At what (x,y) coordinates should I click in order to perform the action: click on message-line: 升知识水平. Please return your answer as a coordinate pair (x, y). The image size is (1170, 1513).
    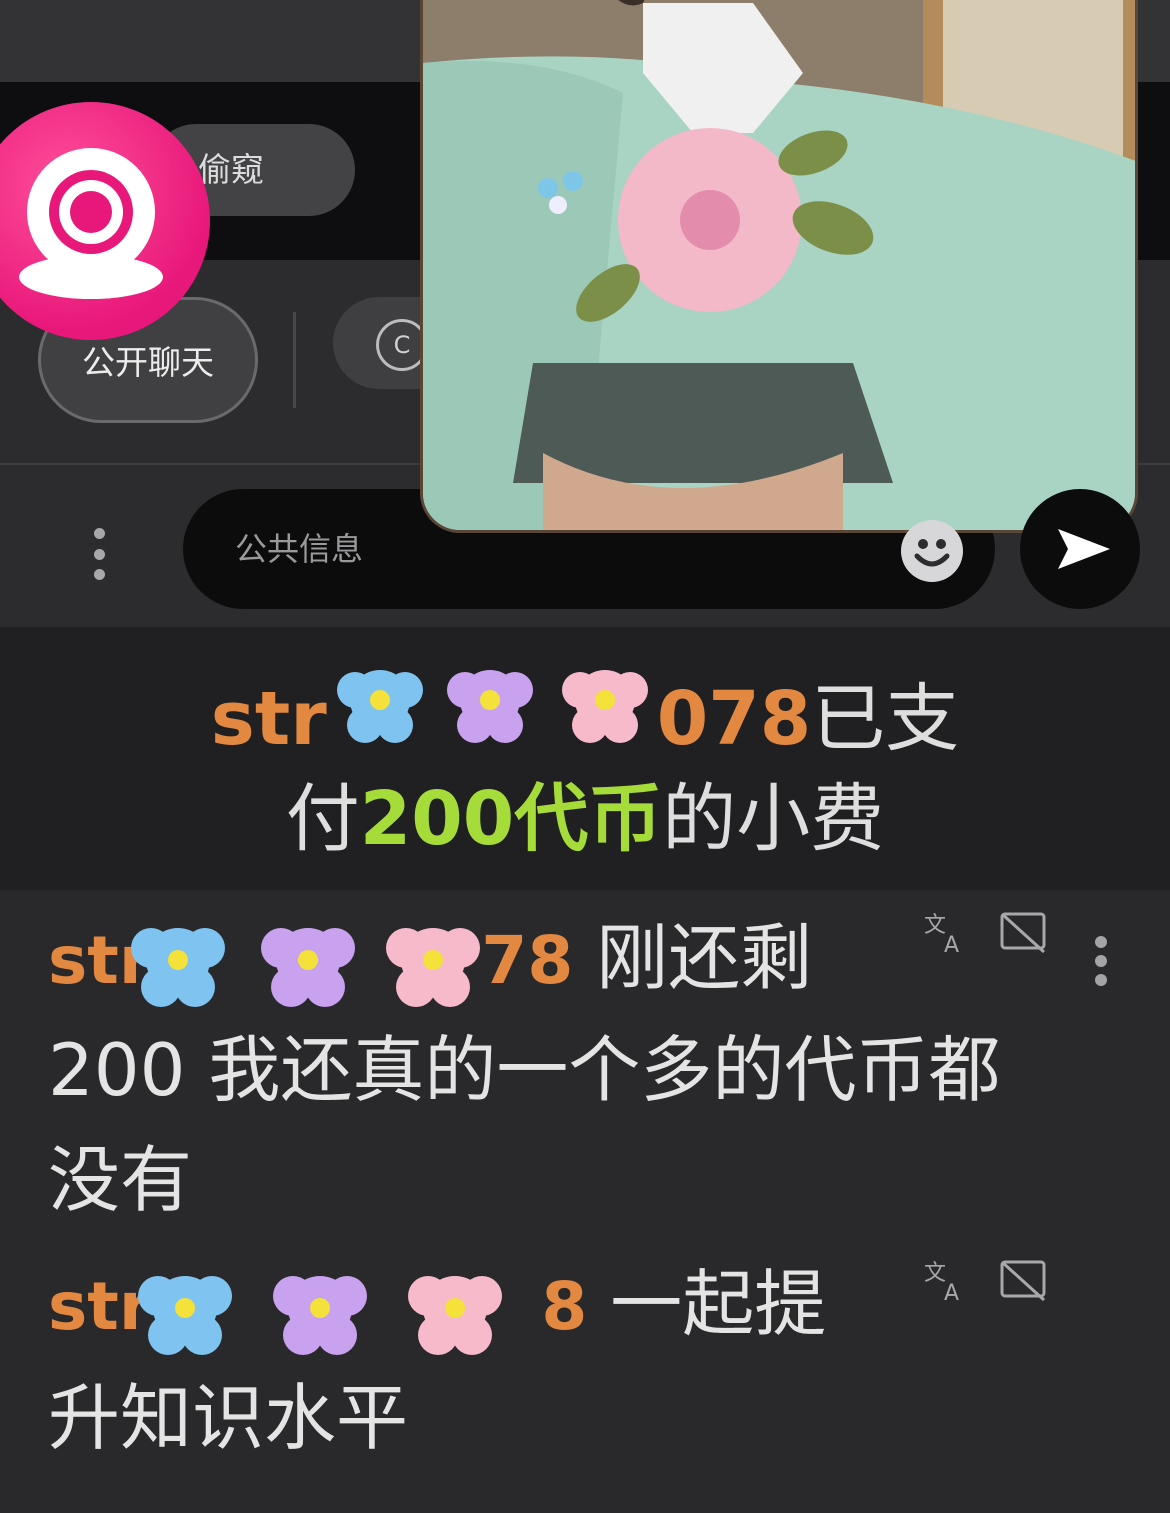
    Looking at the image, I should click on (228, 1418).